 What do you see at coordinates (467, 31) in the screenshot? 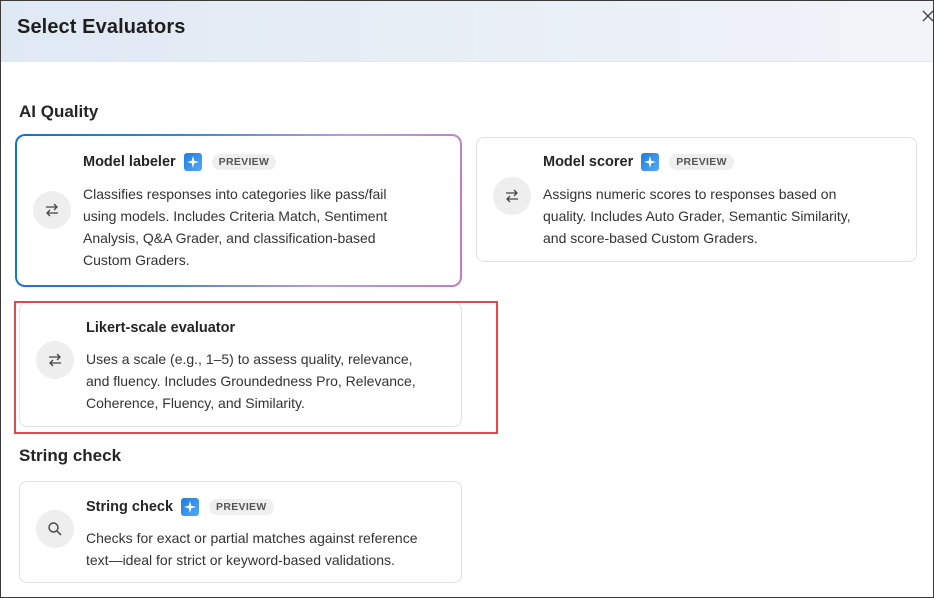
I see `dialog-header: Select Evaluators` at bounding box center [467, 31].